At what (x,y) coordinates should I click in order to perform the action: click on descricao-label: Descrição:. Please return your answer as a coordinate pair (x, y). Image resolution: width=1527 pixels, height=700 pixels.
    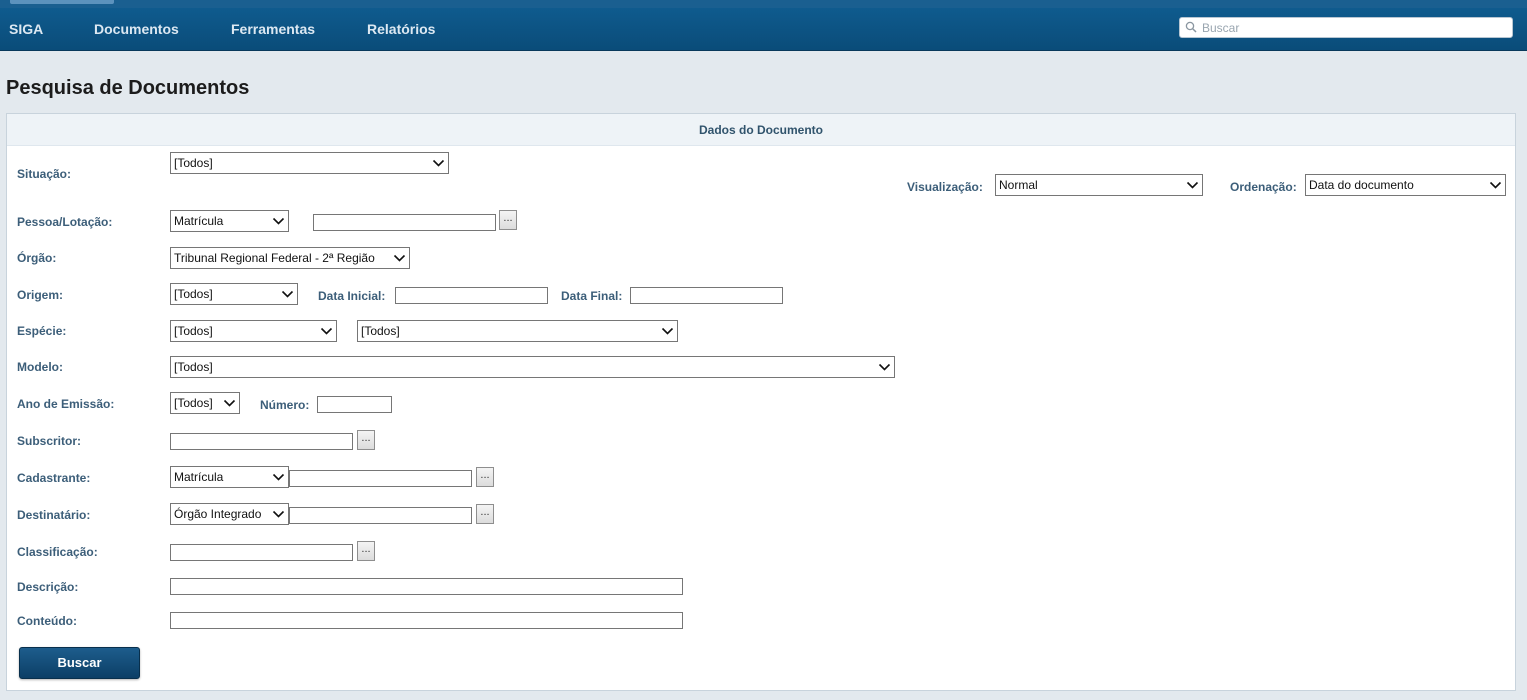
    Looking at the image, I should click on (48, 587).